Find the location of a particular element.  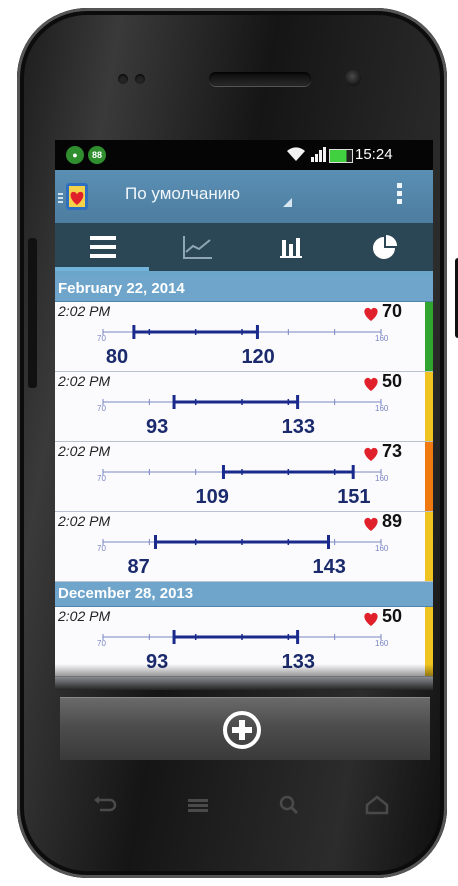

tab-bar is located at coordinates (244, 250).